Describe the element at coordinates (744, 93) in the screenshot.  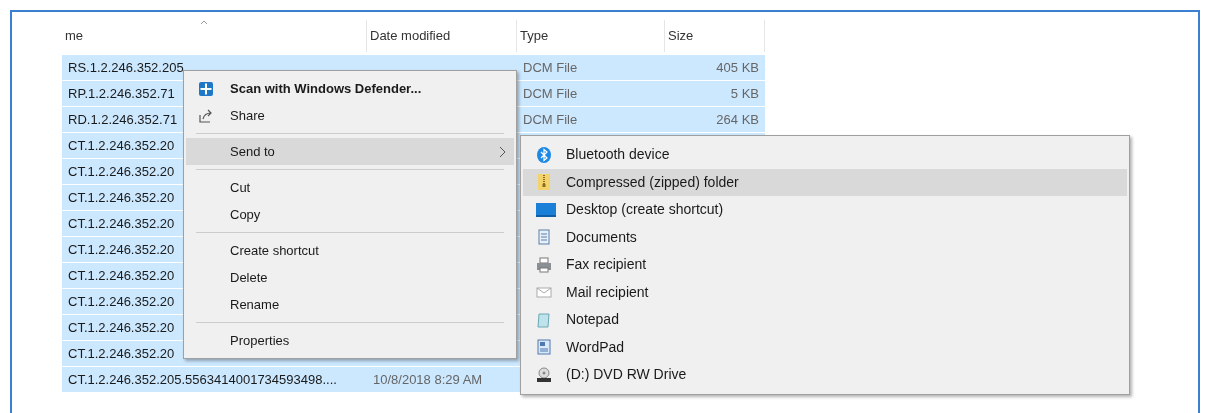
I see `file-size: 5 KB` at that location.